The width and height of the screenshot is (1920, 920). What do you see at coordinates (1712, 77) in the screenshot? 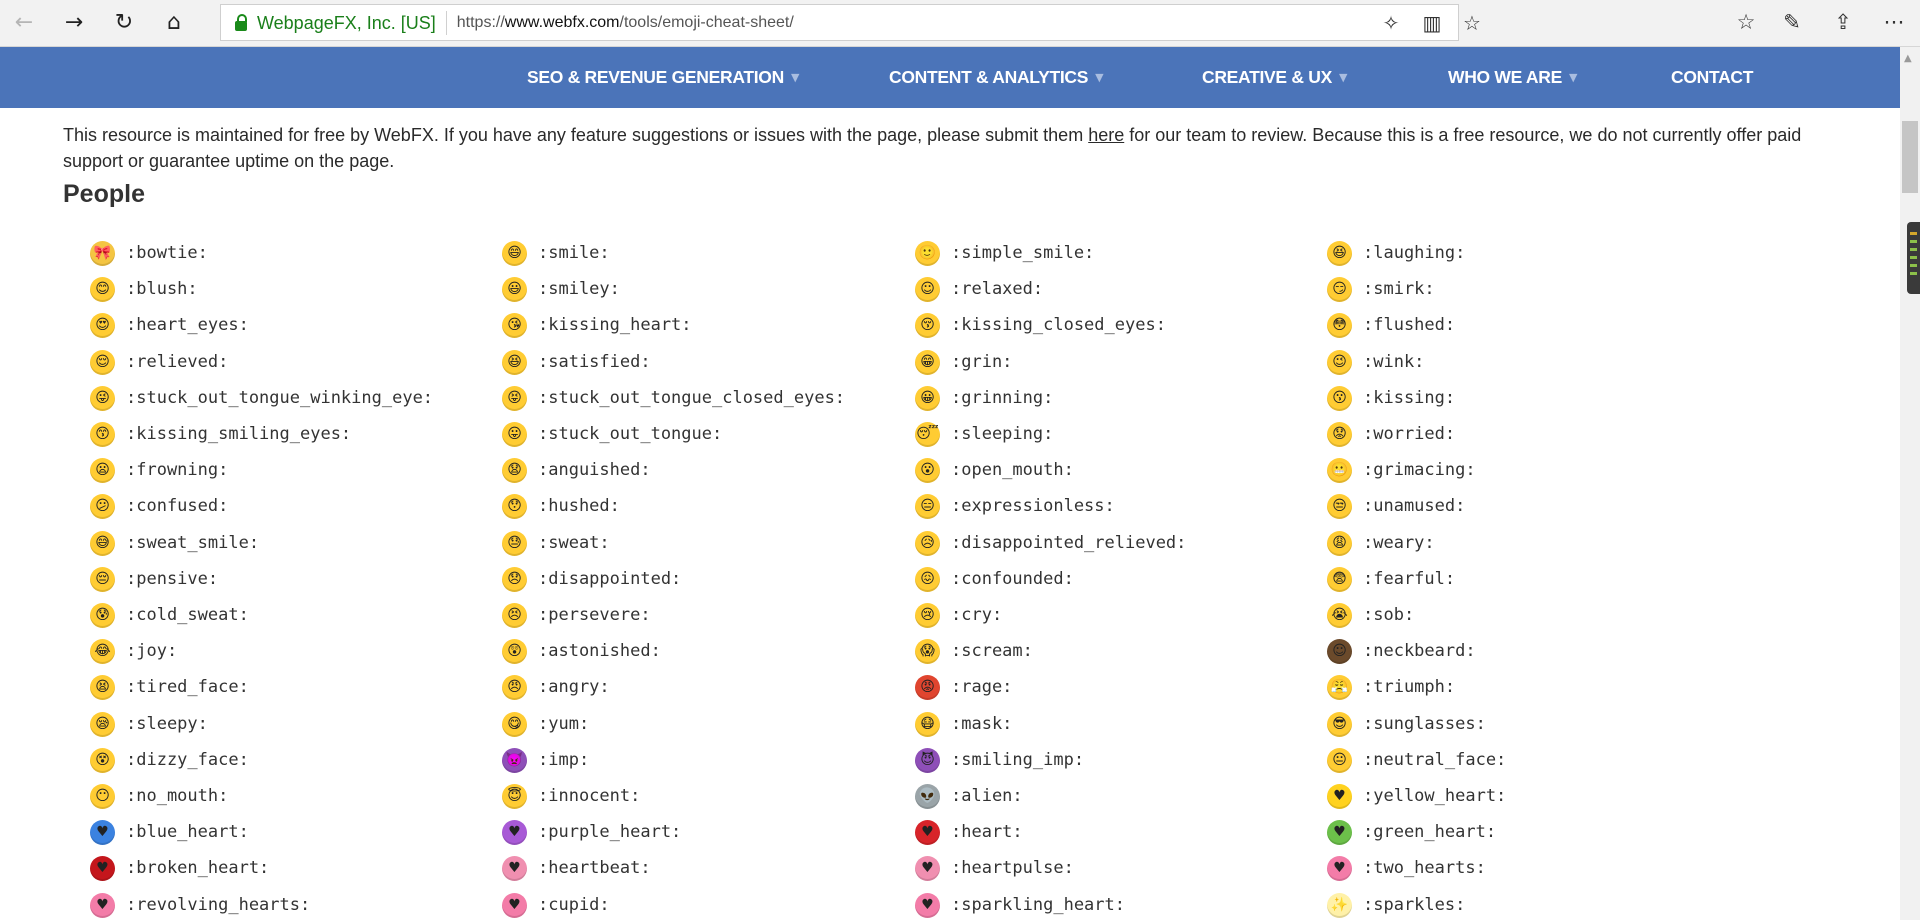
I see `nav-contact: CONTACT` at bounding box center [1712, 77].